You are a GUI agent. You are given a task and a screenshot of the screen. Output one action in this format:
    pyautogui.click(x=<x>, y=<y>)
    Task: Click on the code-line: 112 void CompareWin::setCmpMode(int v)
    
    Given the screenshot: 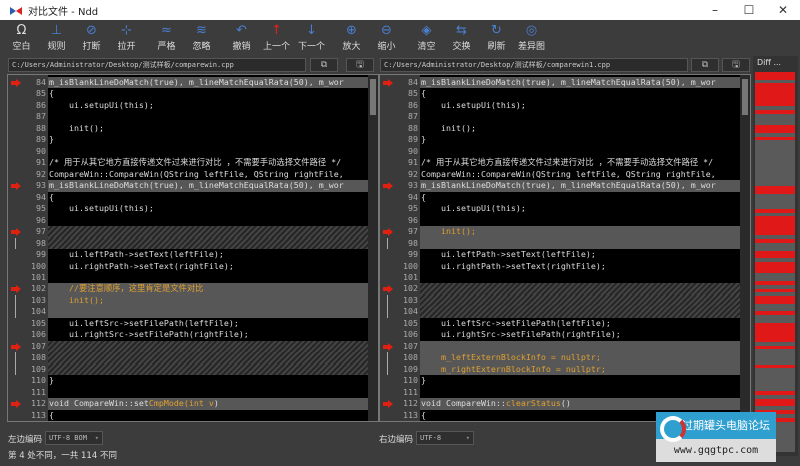 What is the action you would take?
    pyautogui.click(x=188, y=404)
    